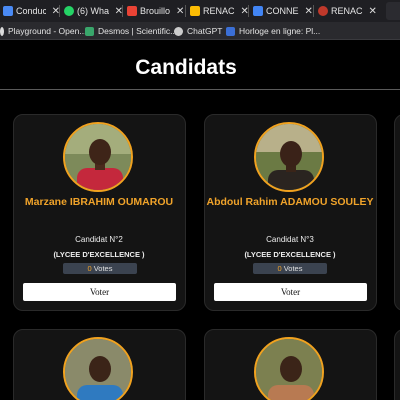 This screenshot has height=400, width=400. Describe the element at coordinates (230, 31) in the screenshot. I see `clock-icon` at that location.